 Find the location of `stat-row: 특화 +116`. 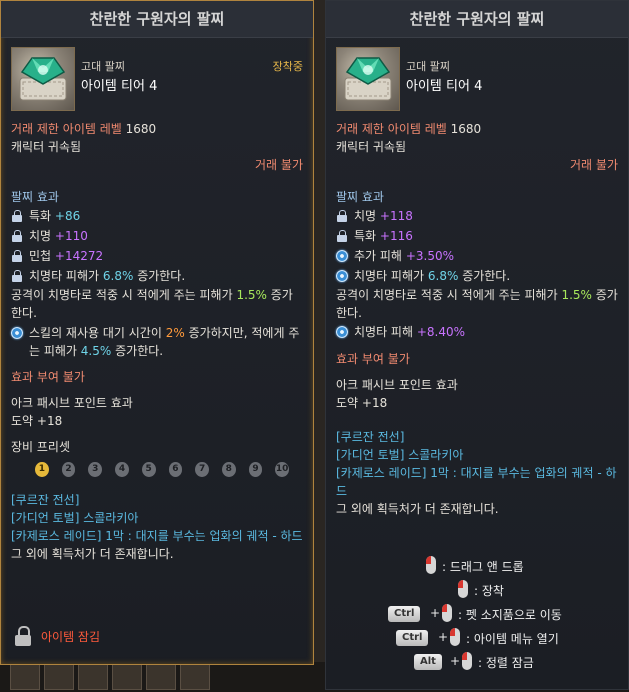

stat-row: 특화 +116 is located at coordinates (477, 236).